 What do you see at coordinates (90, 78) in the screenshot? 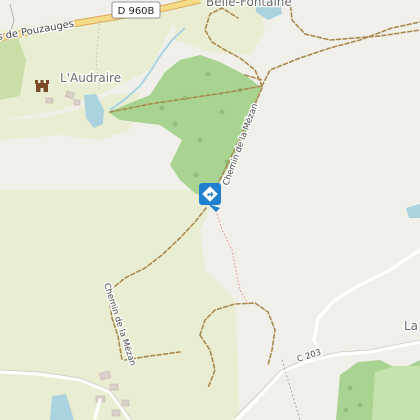
I see `place-label-audraire: L'Audraire` at bounding box center [90, 78].